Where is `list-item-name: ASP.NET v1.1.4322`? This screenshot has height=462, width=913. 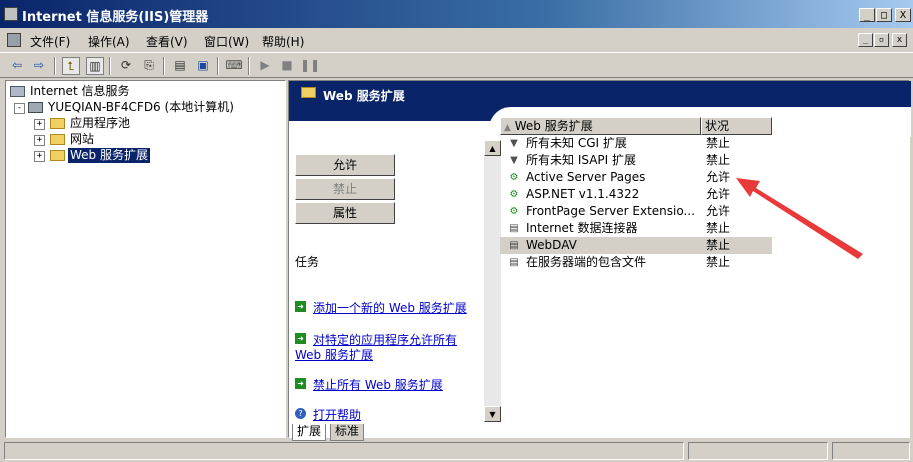
list-item-name: ASP.NET v1.1.4322 is located at coordinates (583, 194).